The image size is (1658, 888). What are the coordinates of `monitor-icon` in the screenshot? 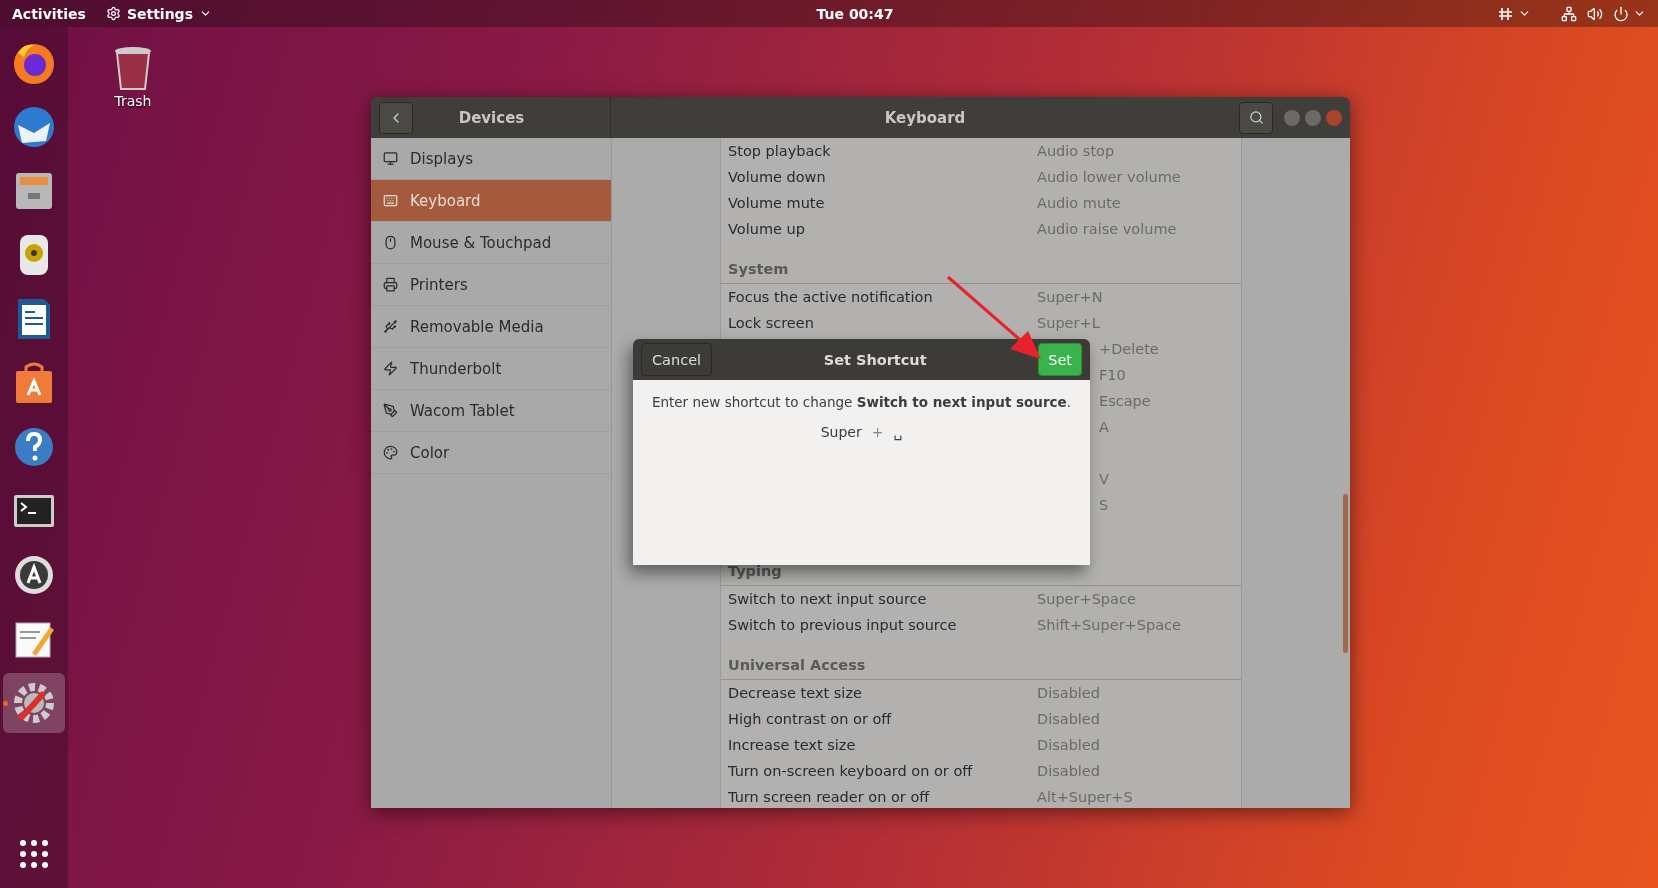 It's located at (390, 158).